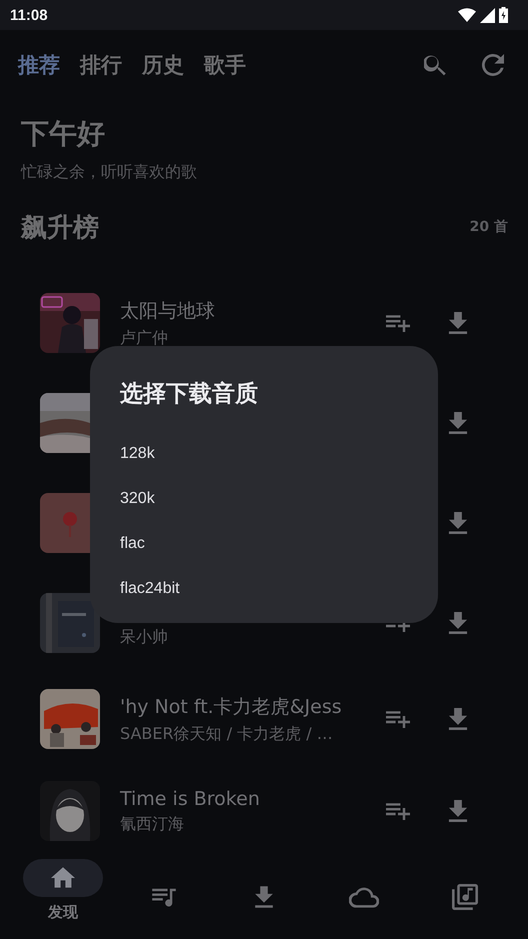 The height and width of the screenshot is (939, 528). What do you see at coordinates (225, 65) in the screenshot?
I see `tab: 歌手` at bounding box center [225, 65].